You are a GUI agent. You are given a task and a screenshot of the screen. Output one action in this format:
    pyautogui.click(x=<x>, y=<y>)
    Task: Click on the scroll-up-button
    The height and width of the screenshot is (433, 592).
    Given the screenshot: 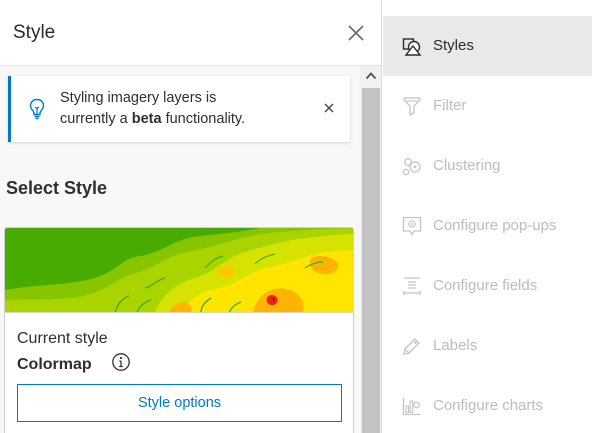 What is the action you would take?
    pyautogui.click(x=370, y=76)
    